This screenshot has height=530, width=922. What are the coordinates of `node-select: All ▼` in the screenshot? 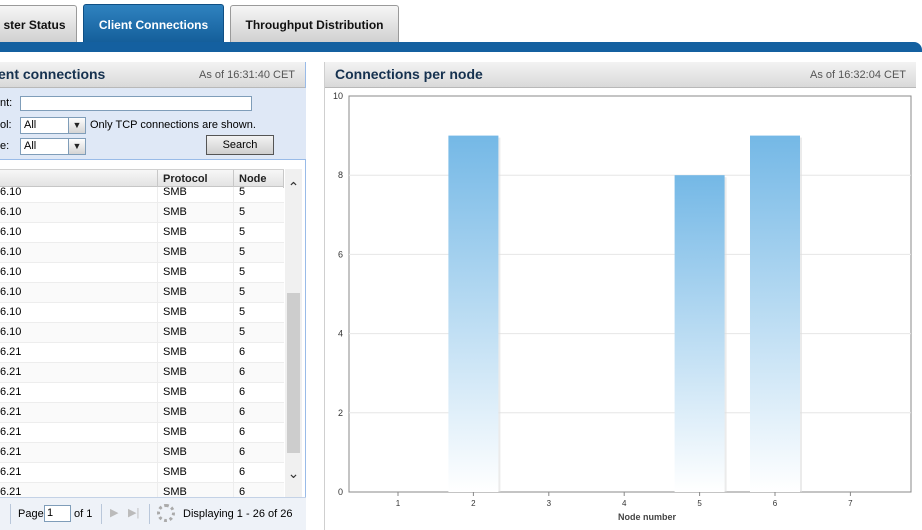 It's located at (53, 146).